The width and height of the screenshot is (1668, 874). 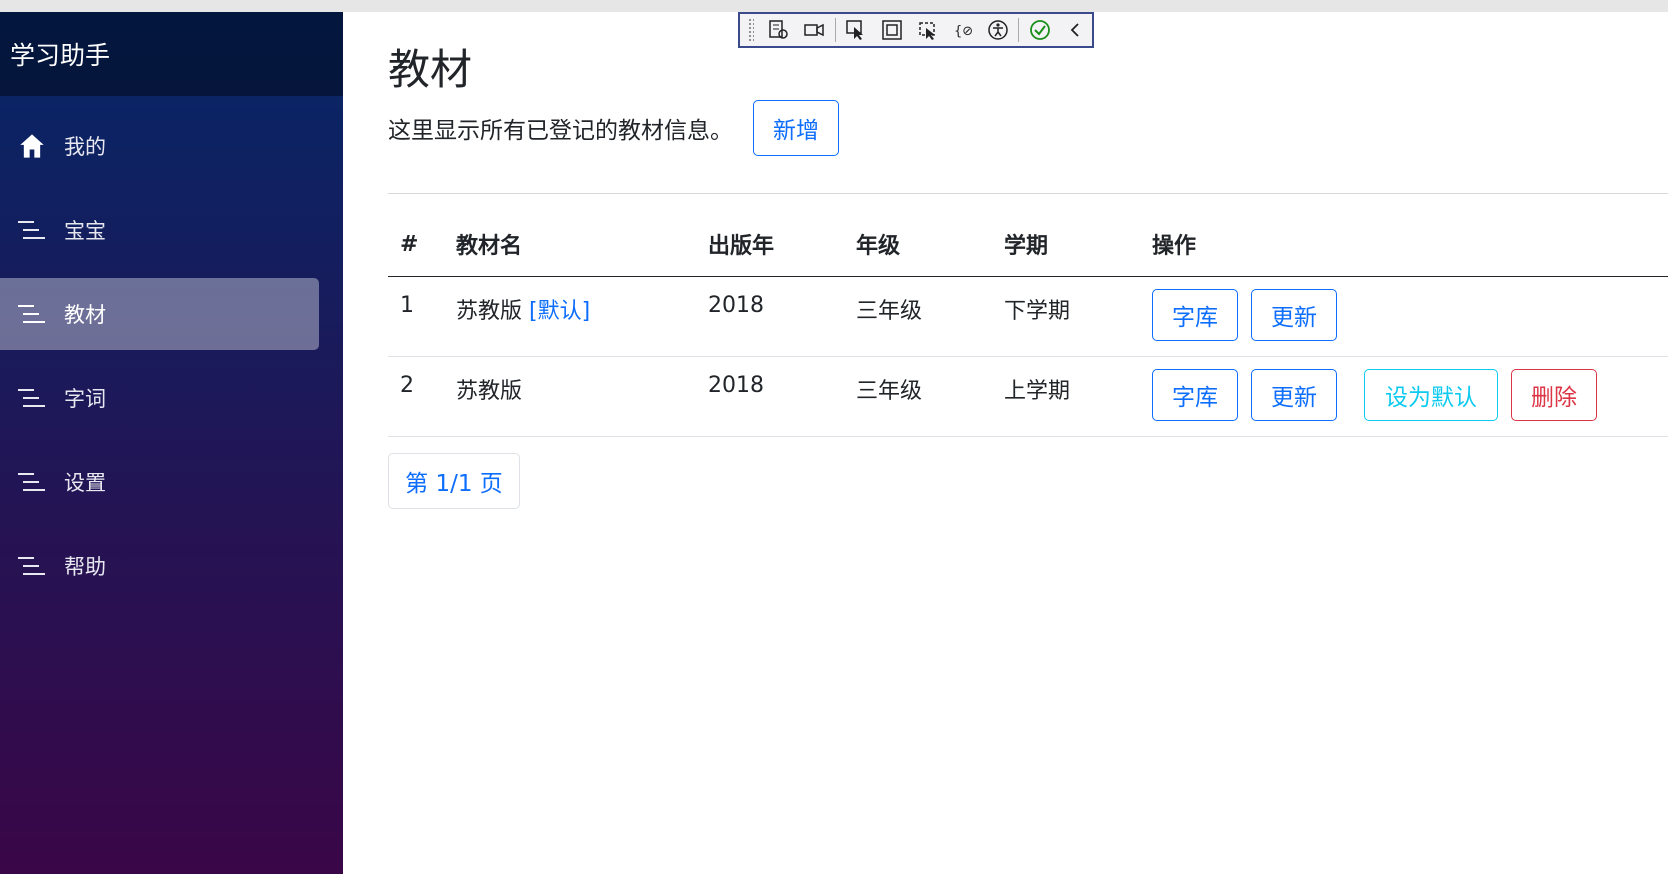 I want to click on cell-name: 苏教版 [默认], so click(x=570, y=316).